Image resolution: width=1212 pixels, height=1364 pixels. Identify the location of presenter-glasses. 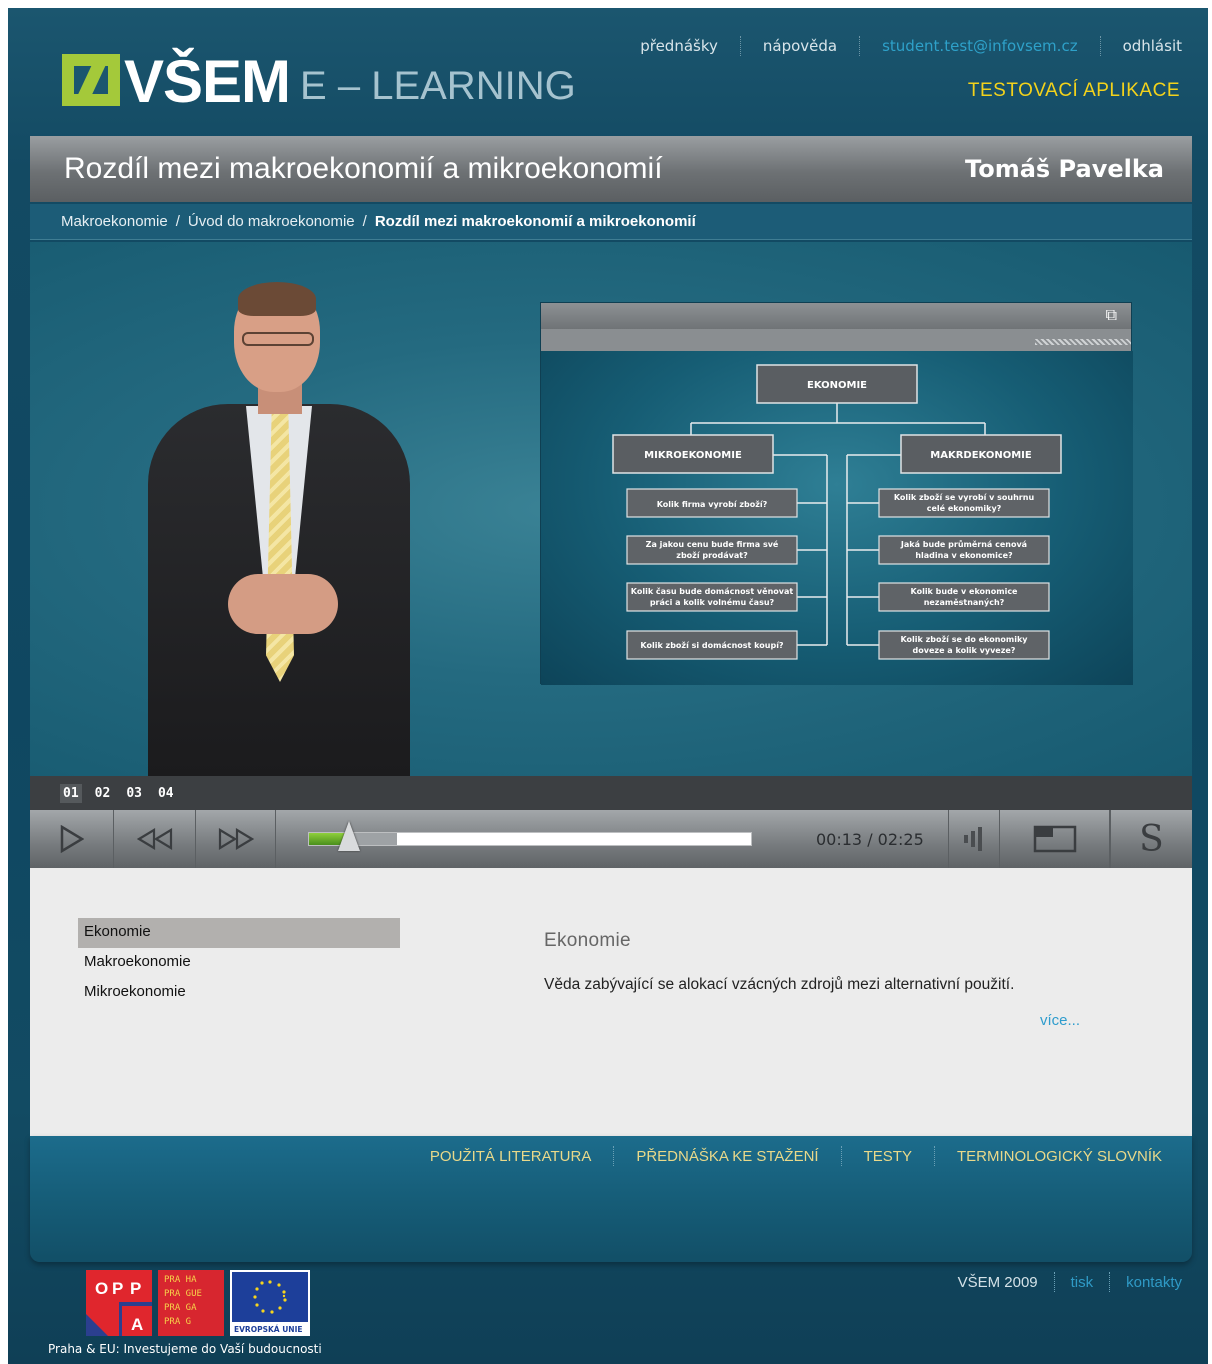
(278, 339).